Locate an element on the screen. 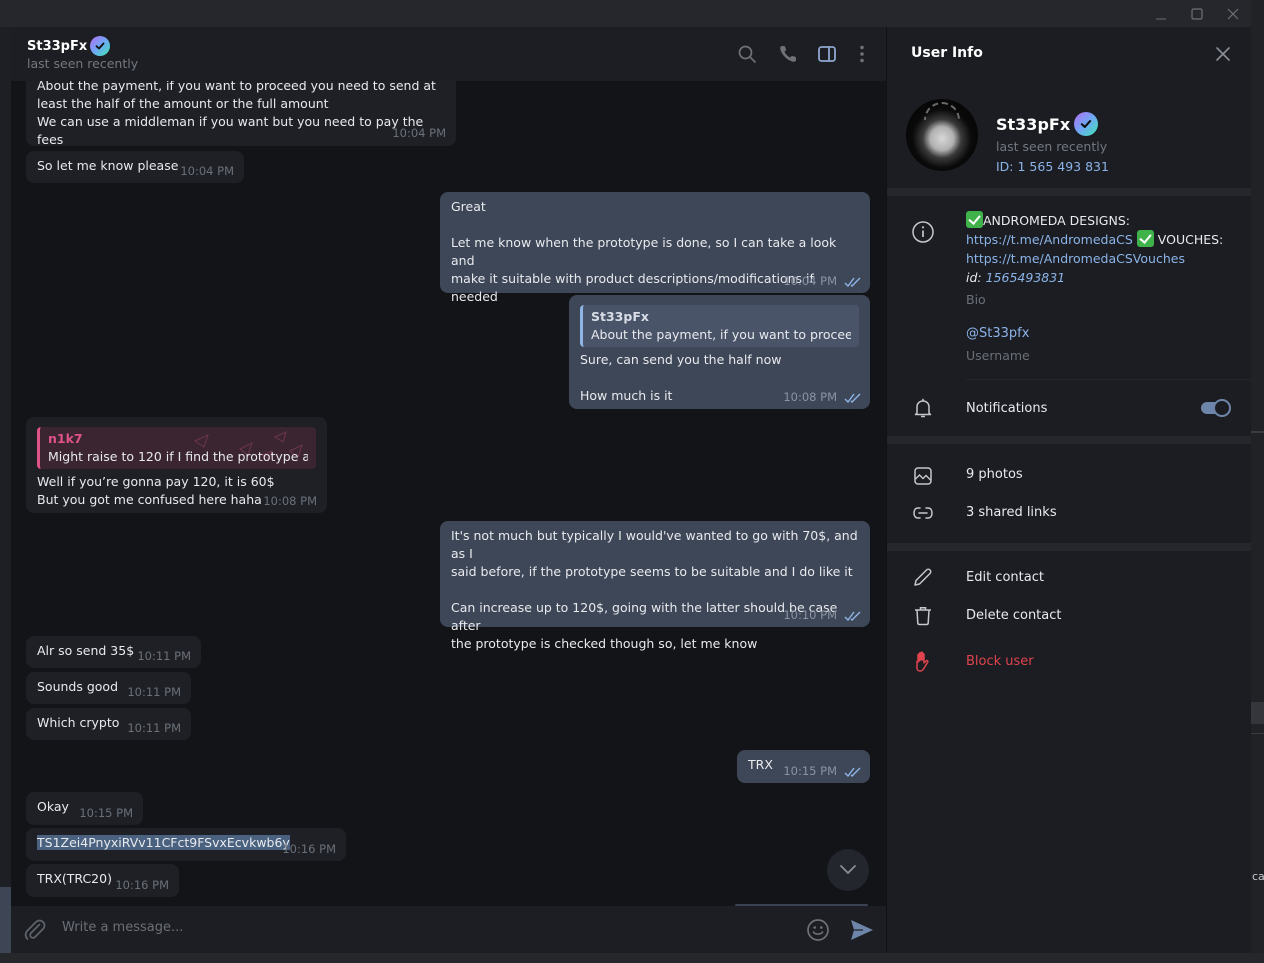 This screenshot has width=1264, height=963. edit-contact-button: Edit contact is located at coordinates (1005, 577).